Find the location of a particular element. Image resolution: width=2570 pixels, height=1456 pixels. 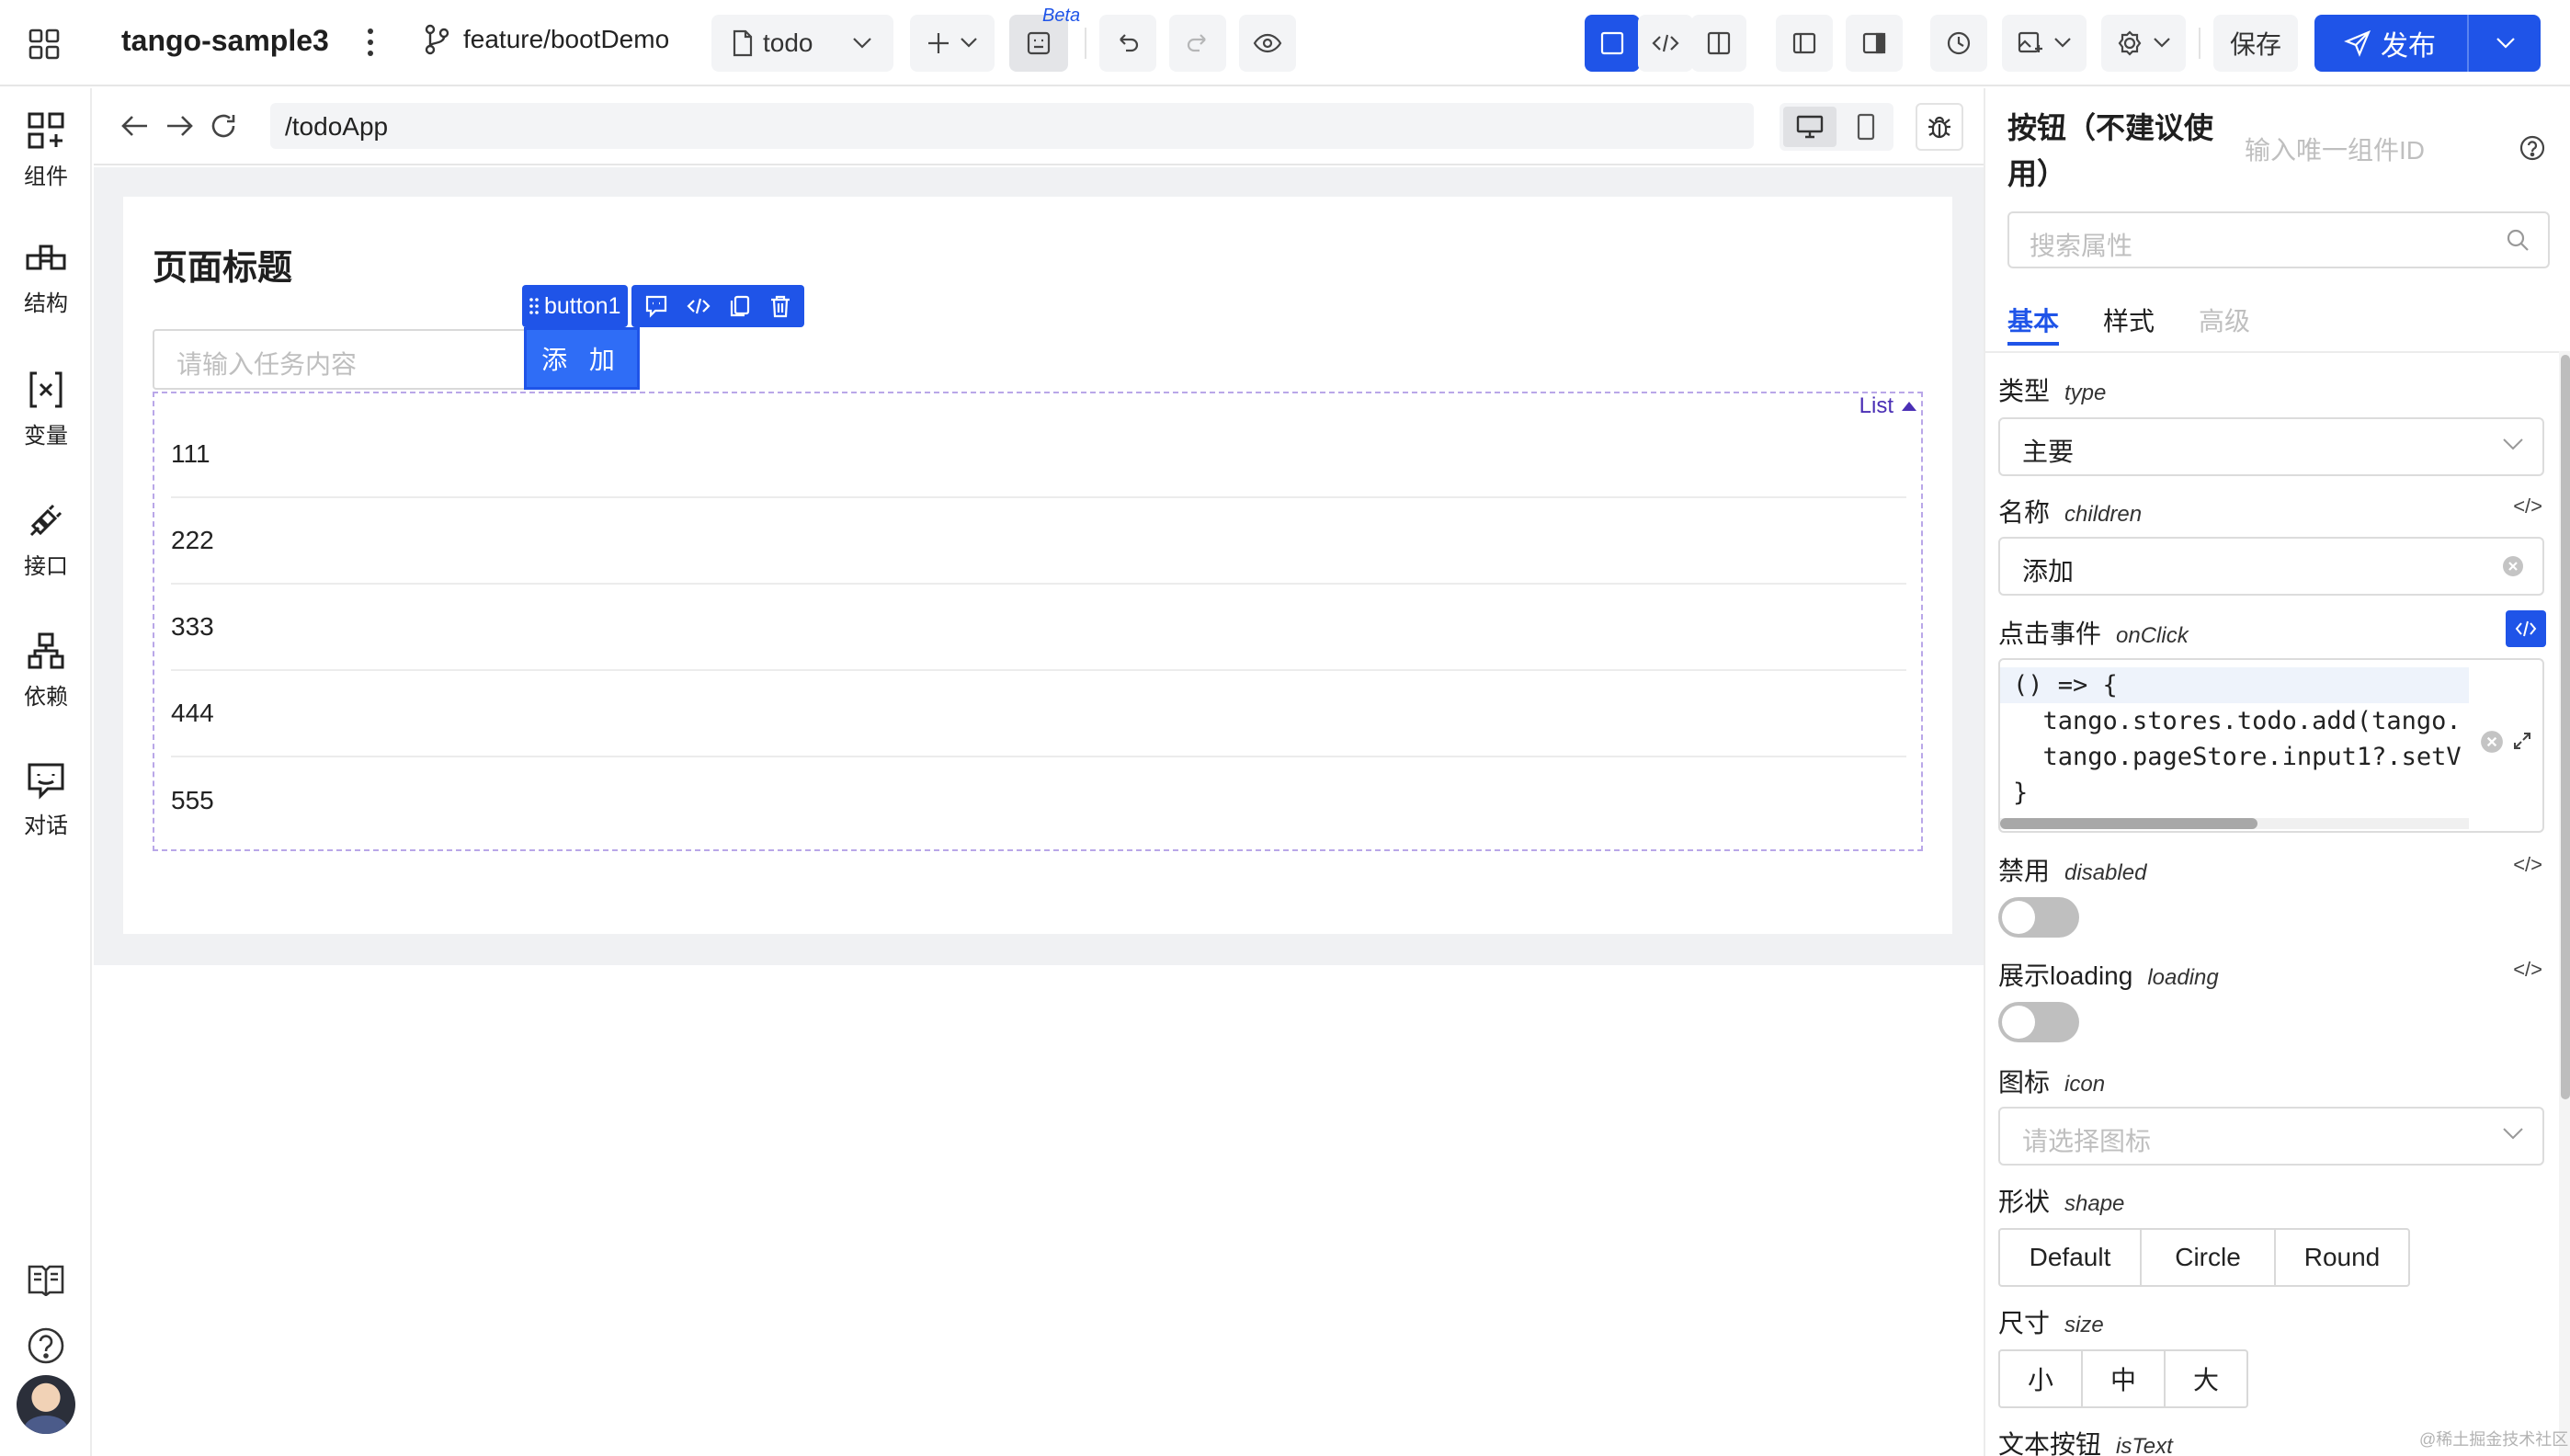

top-toolbar: tango-sample3 feature/bootDemo todo Beta is located at coordinates (1285, 43).